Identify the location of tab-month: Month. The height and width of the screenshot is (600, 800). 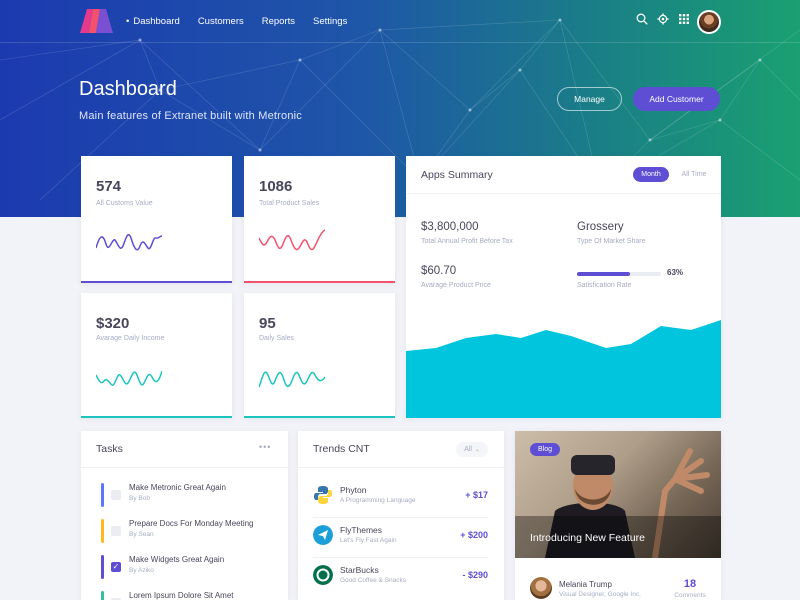
(651, 174).